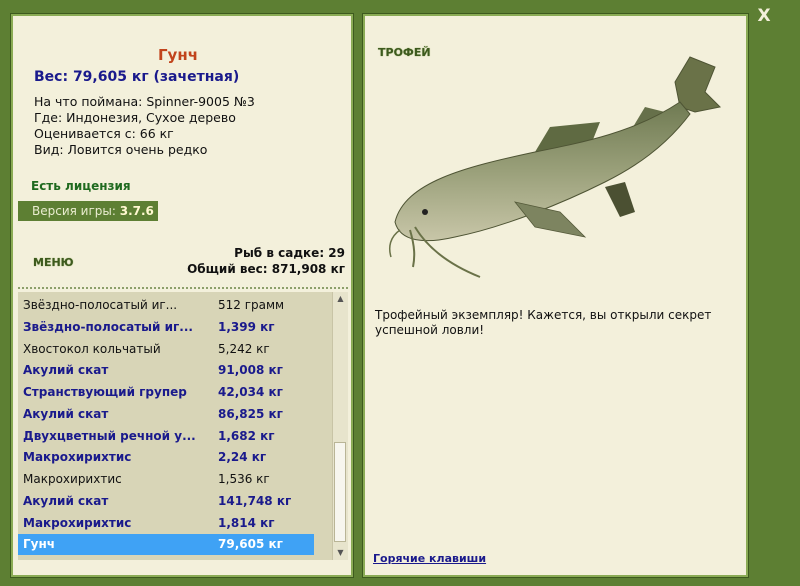  I want to click on list-item: Хвостокол кольчатый 5,242 кг, so click(166, 349).